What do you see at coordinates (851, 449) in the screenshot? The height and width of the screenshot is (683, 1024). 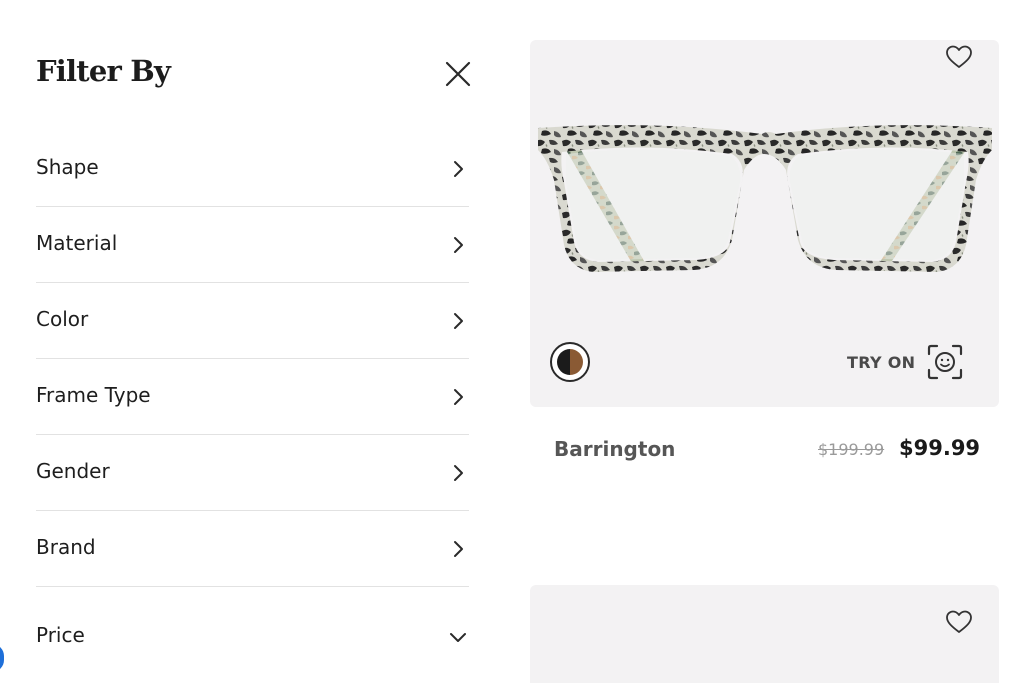 I see `original-price: $199.99` at bounding box center [851, 449].